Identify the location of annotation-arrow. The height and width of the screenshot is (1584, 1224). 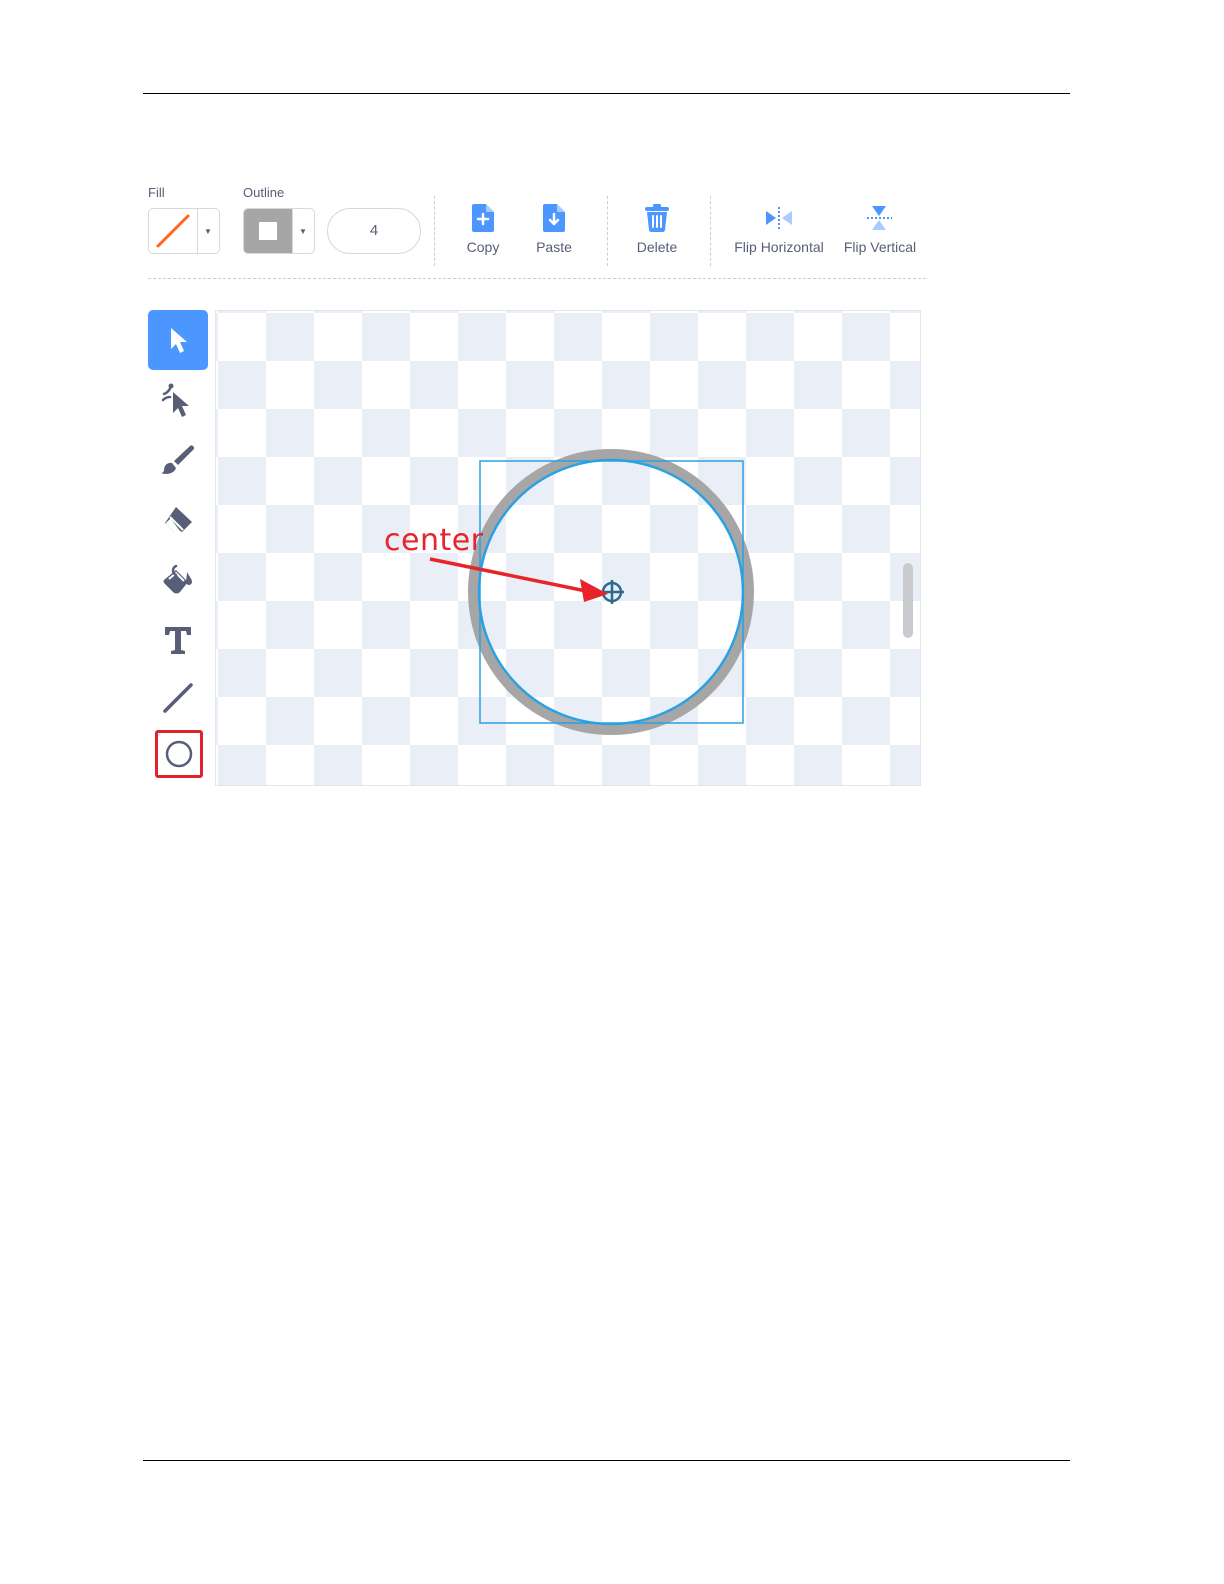
(518, 579).